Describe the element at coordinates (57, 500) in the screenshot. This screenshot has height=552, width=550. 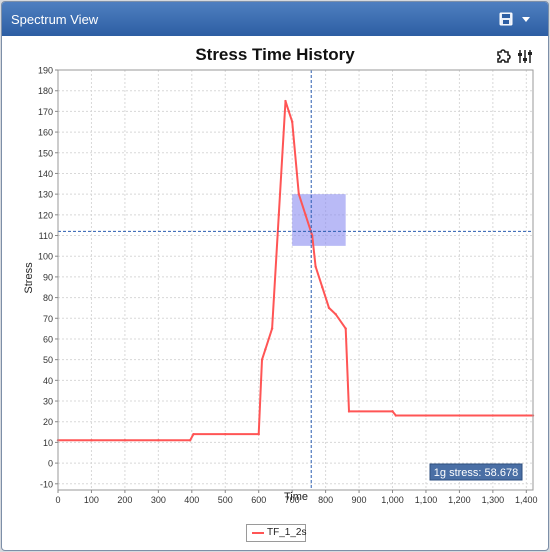
I see `x-tick-label: 0` at that location.